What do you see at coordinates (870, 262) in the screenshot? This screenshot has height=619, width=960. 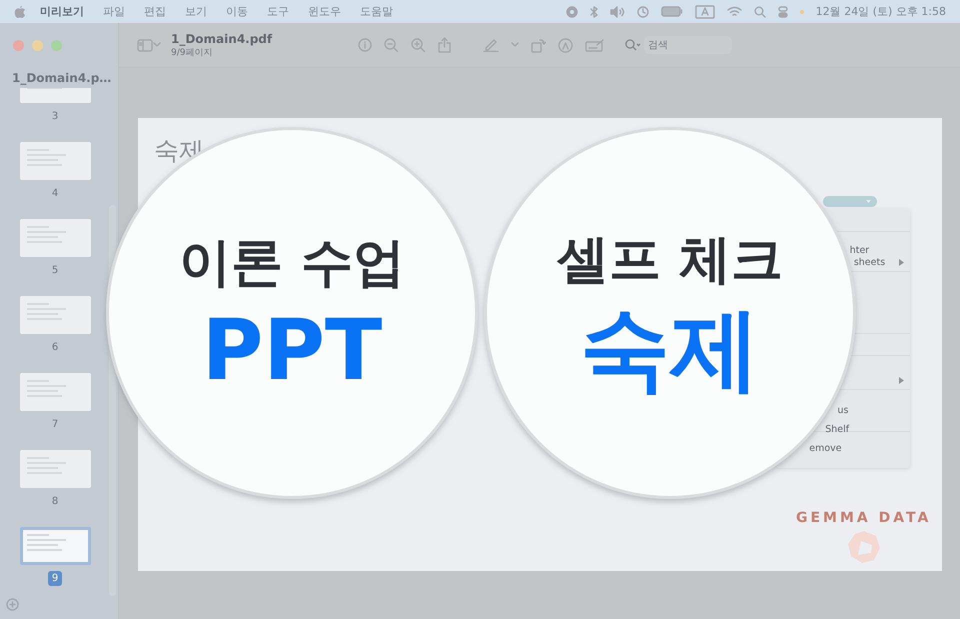 I see `menu-item: sheets` at bounding box center [870, 262].